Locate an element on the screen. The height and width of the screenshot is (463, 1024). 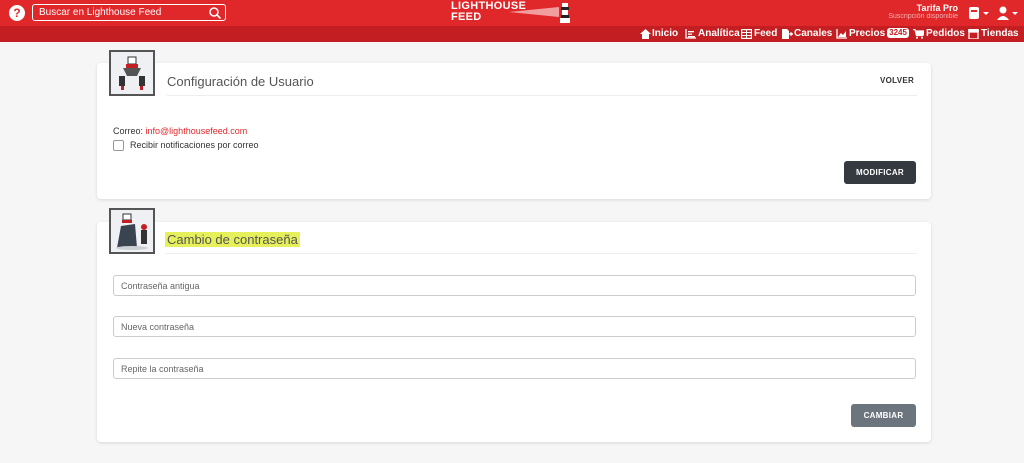
nav-item-analitica: Analítica is located at coordinates (712, 34).